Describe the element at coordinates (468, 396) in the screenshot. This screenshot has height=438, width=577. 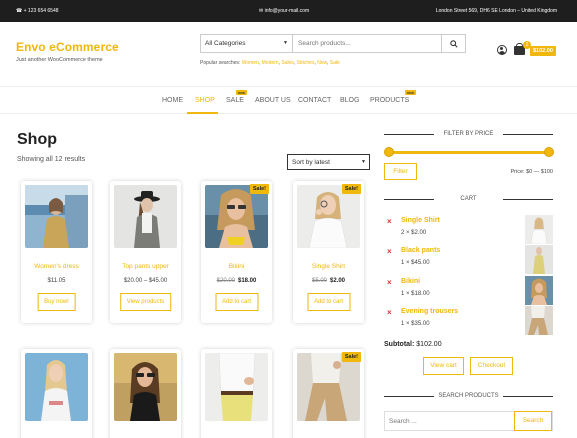
I see `search-products-heading: SEARCH PRODUCTS` at that location.